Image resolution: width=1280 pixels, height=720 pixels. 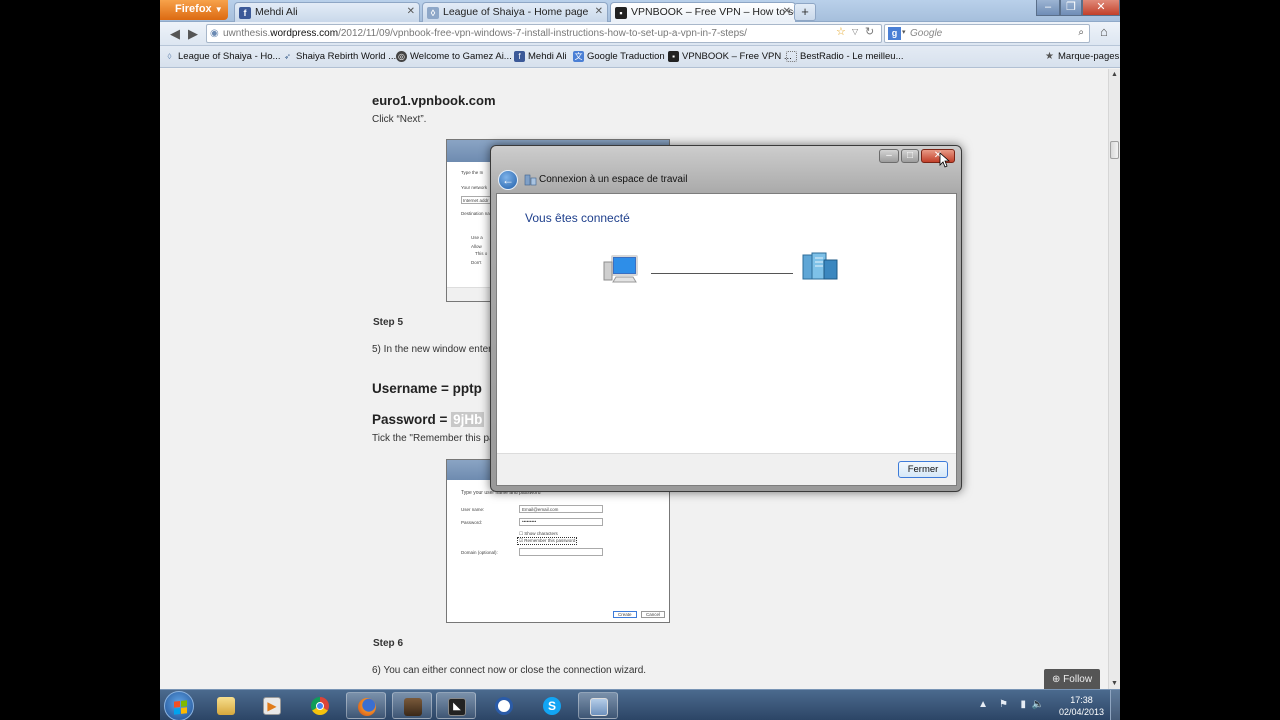 What do you see at coordinates (540, 509) in the screenshot?
I see `screenshot-text: Email@email.com` at bounding box center [540, 509].